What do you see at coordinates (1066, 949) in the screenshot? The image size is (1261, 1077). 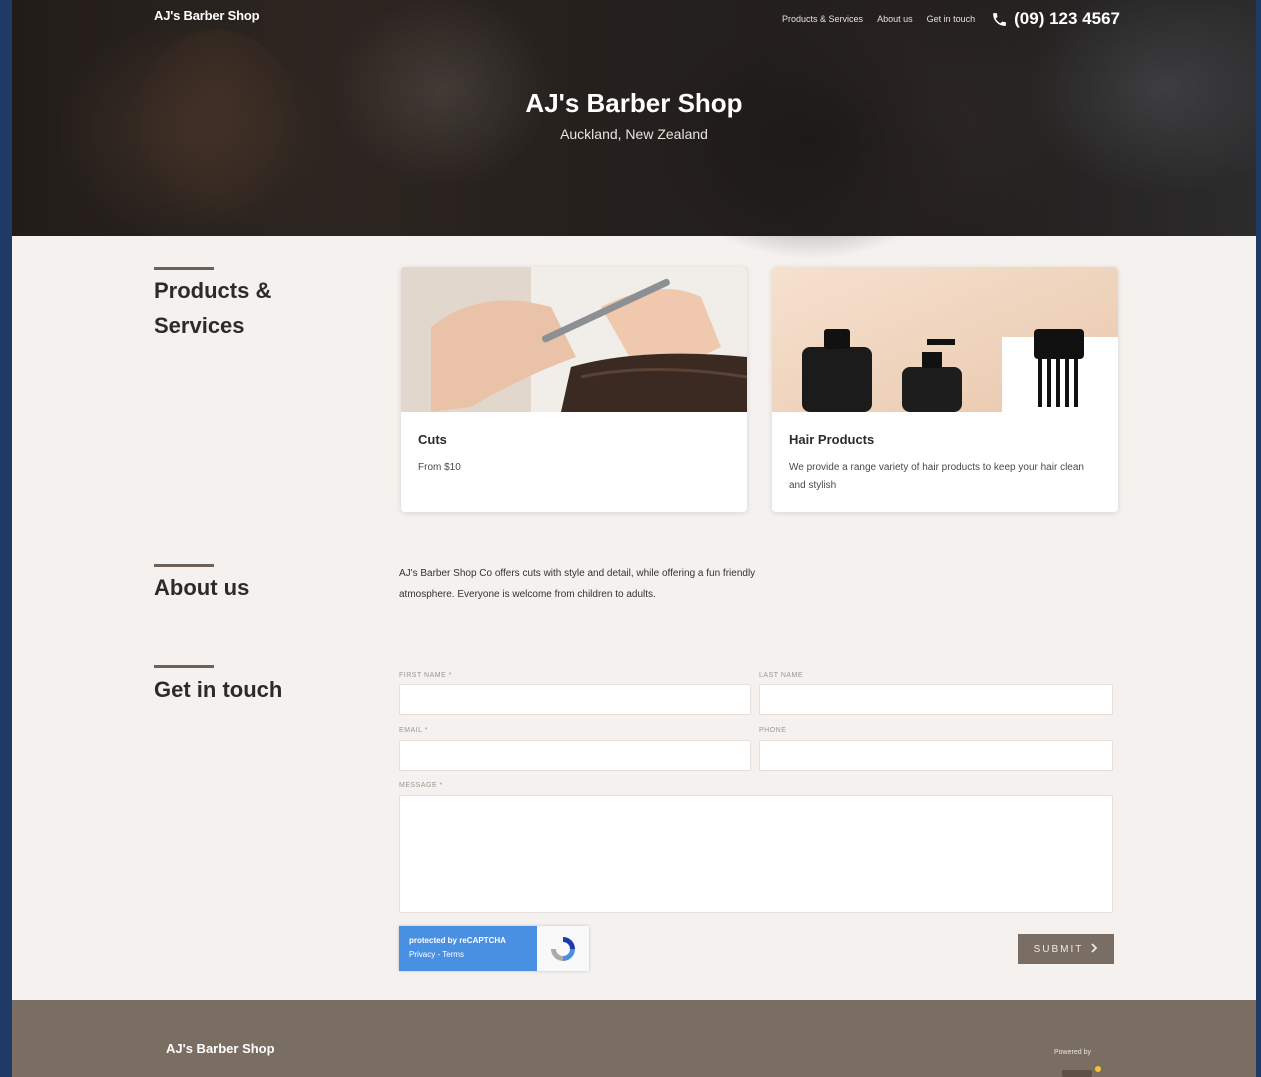 I see `submit-button: SUBMIT` at bounding box center [1066, 949].